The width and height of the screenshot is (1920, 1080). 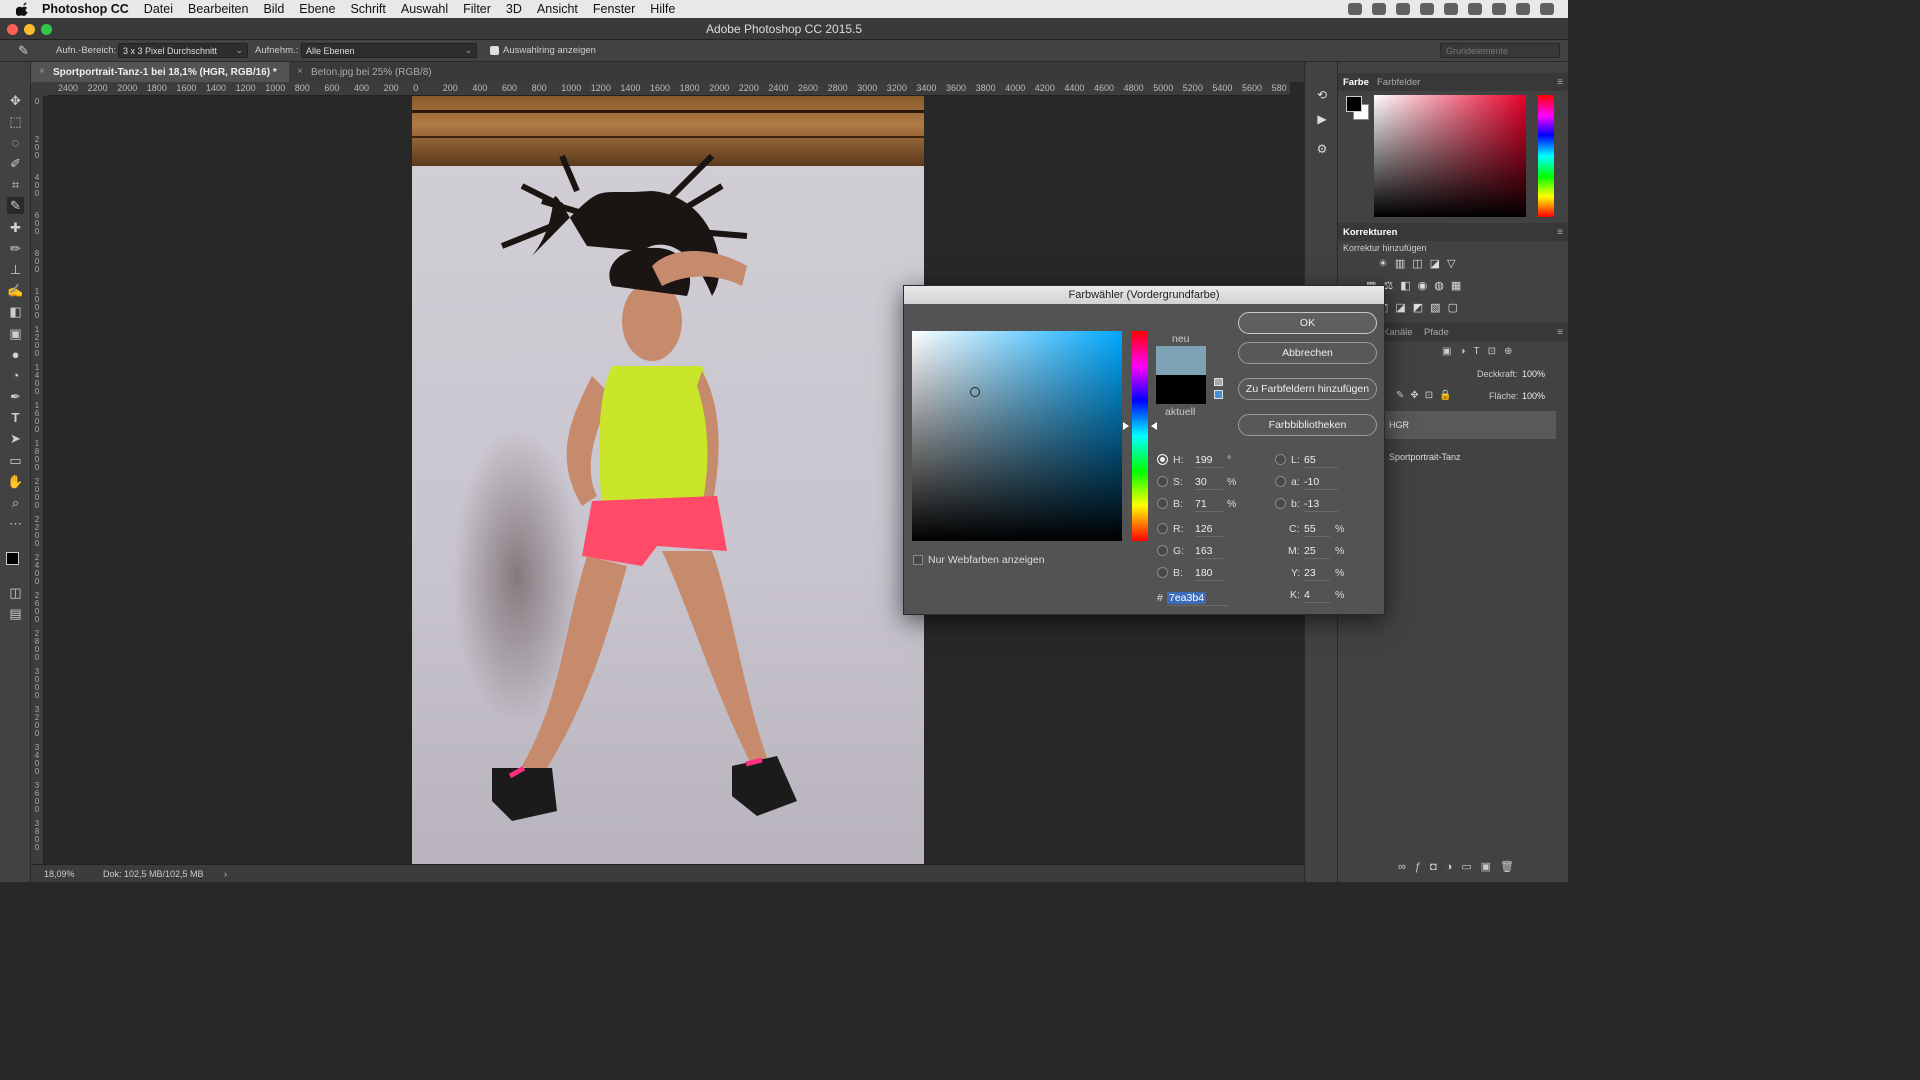 What do you see at coordinates (367, 9) in the screenshot?
I see `menu-schrift: Schrift` at bounding box center [367, 9].